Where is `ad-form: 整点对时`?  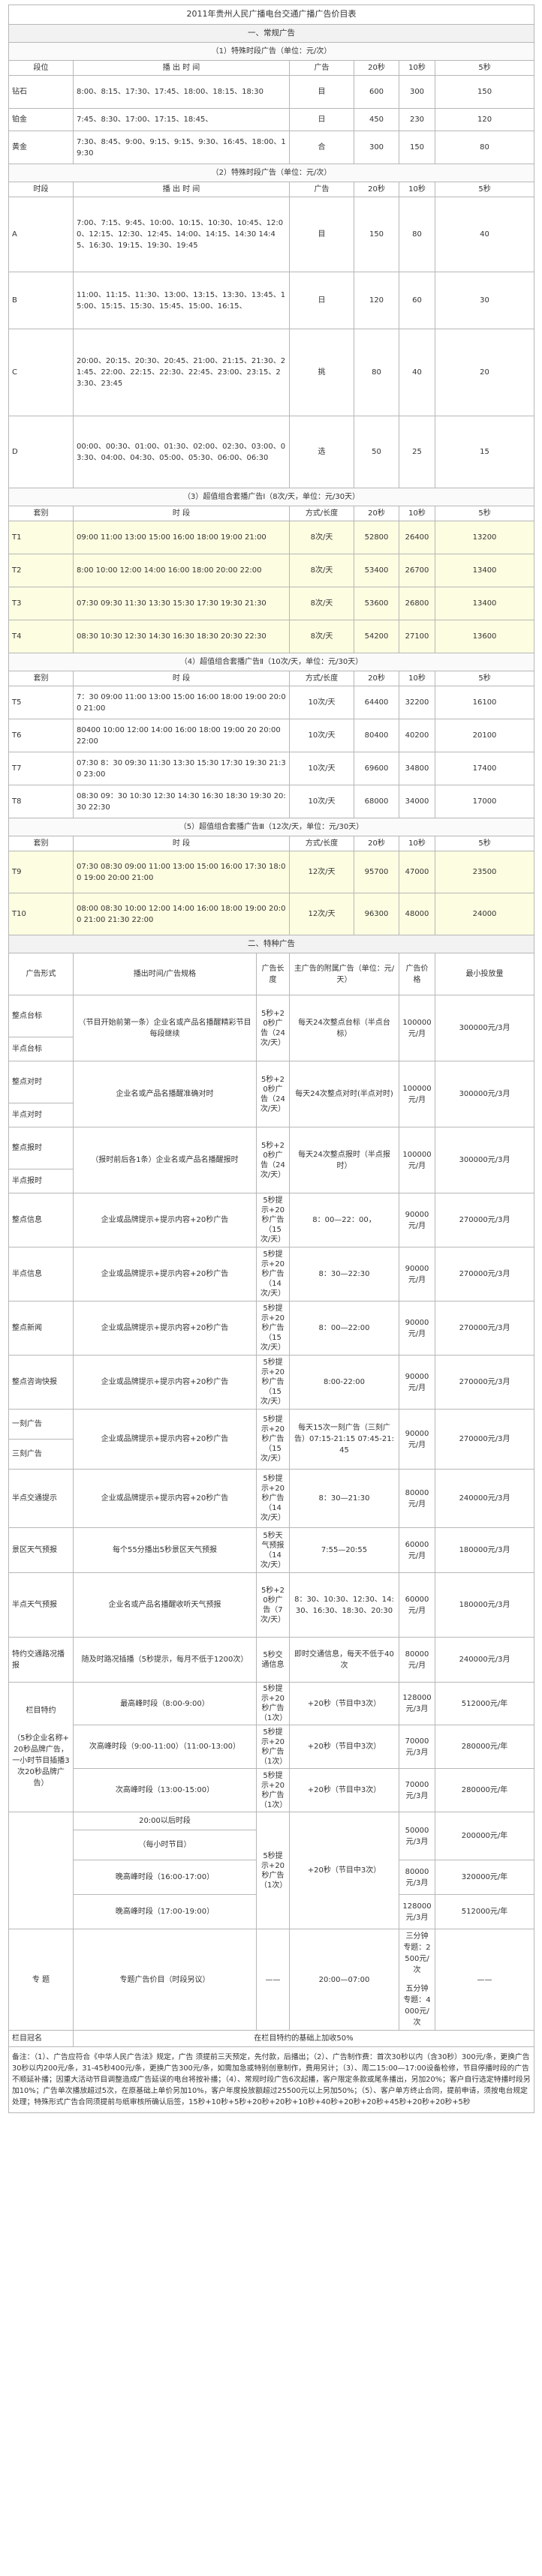 ad-form: 整点对时 is located at coordinates (41, 1082).